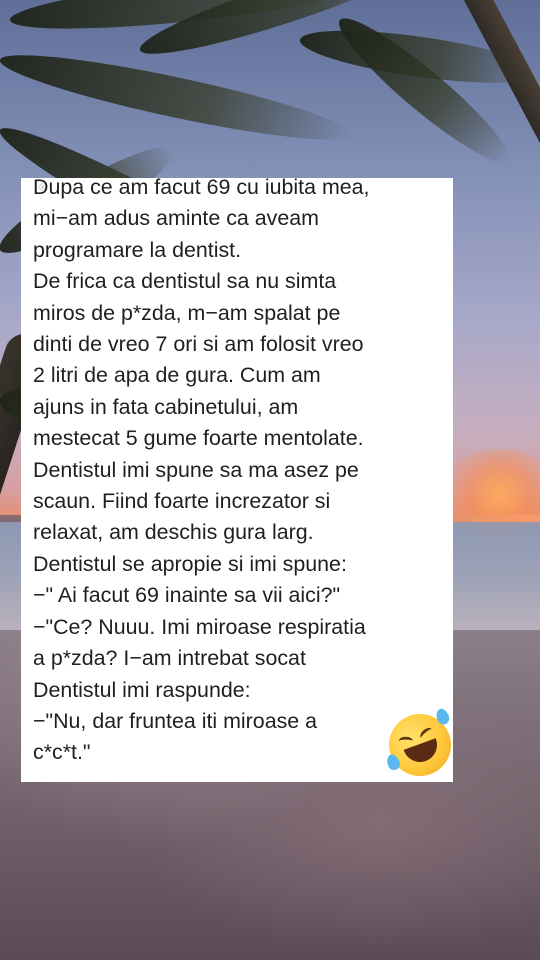  I want to click on joke-line: miros de p*zda, m−am spalat pe, so click(187, 312).